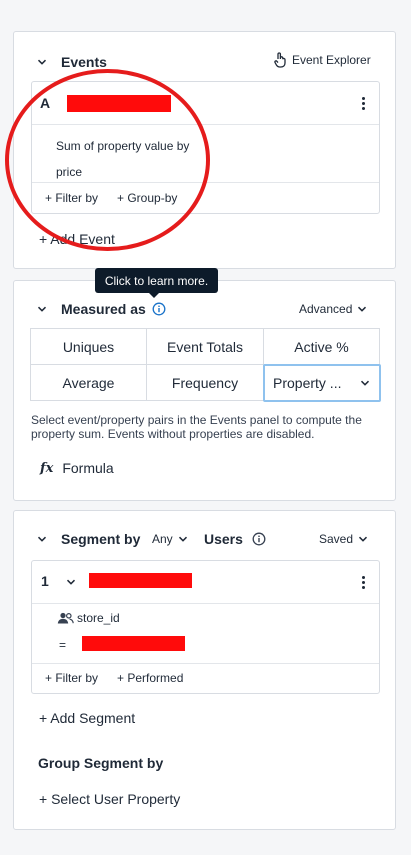  Describe the element at coordinates (280, 60) in the screenshot. I see `pointer-hand-icon` at that location.